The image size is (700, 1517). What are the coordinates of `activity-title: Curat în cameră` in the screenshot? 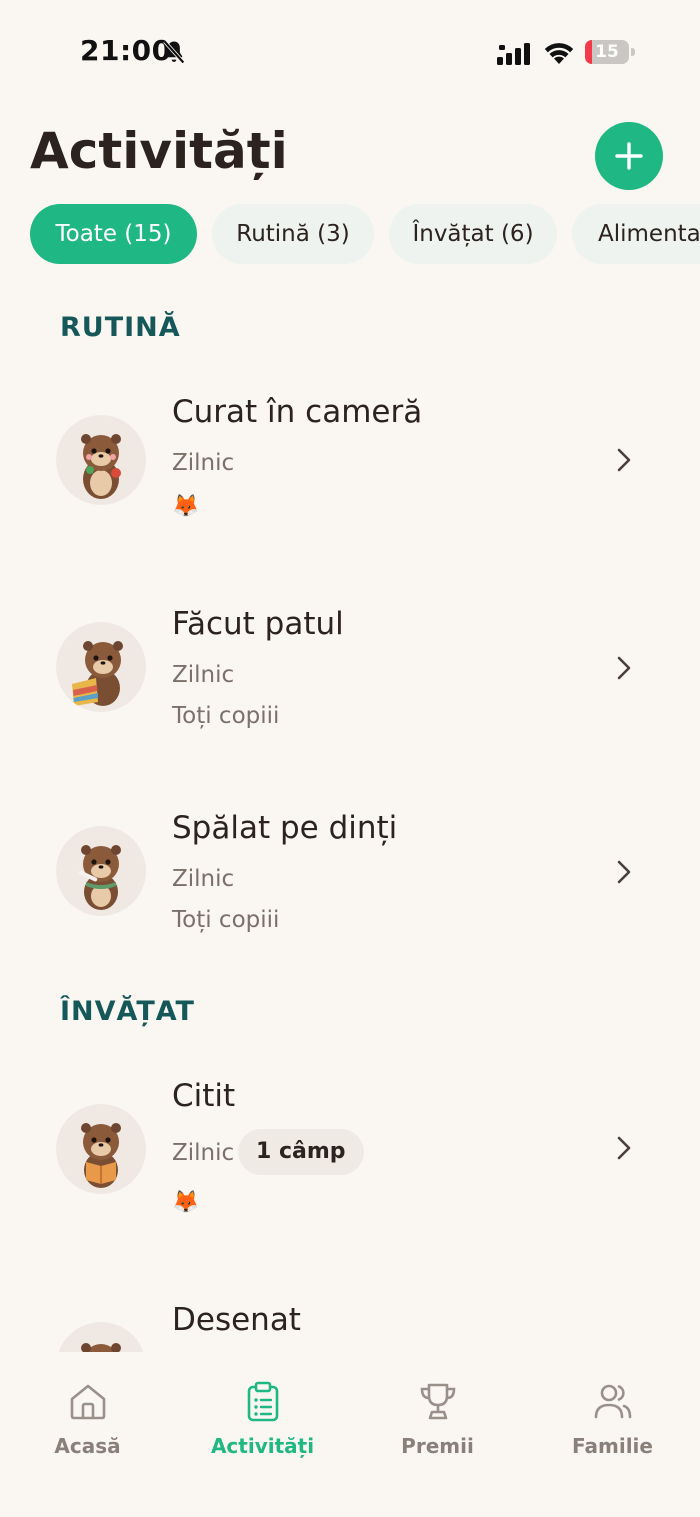 It's located at (297, 412).